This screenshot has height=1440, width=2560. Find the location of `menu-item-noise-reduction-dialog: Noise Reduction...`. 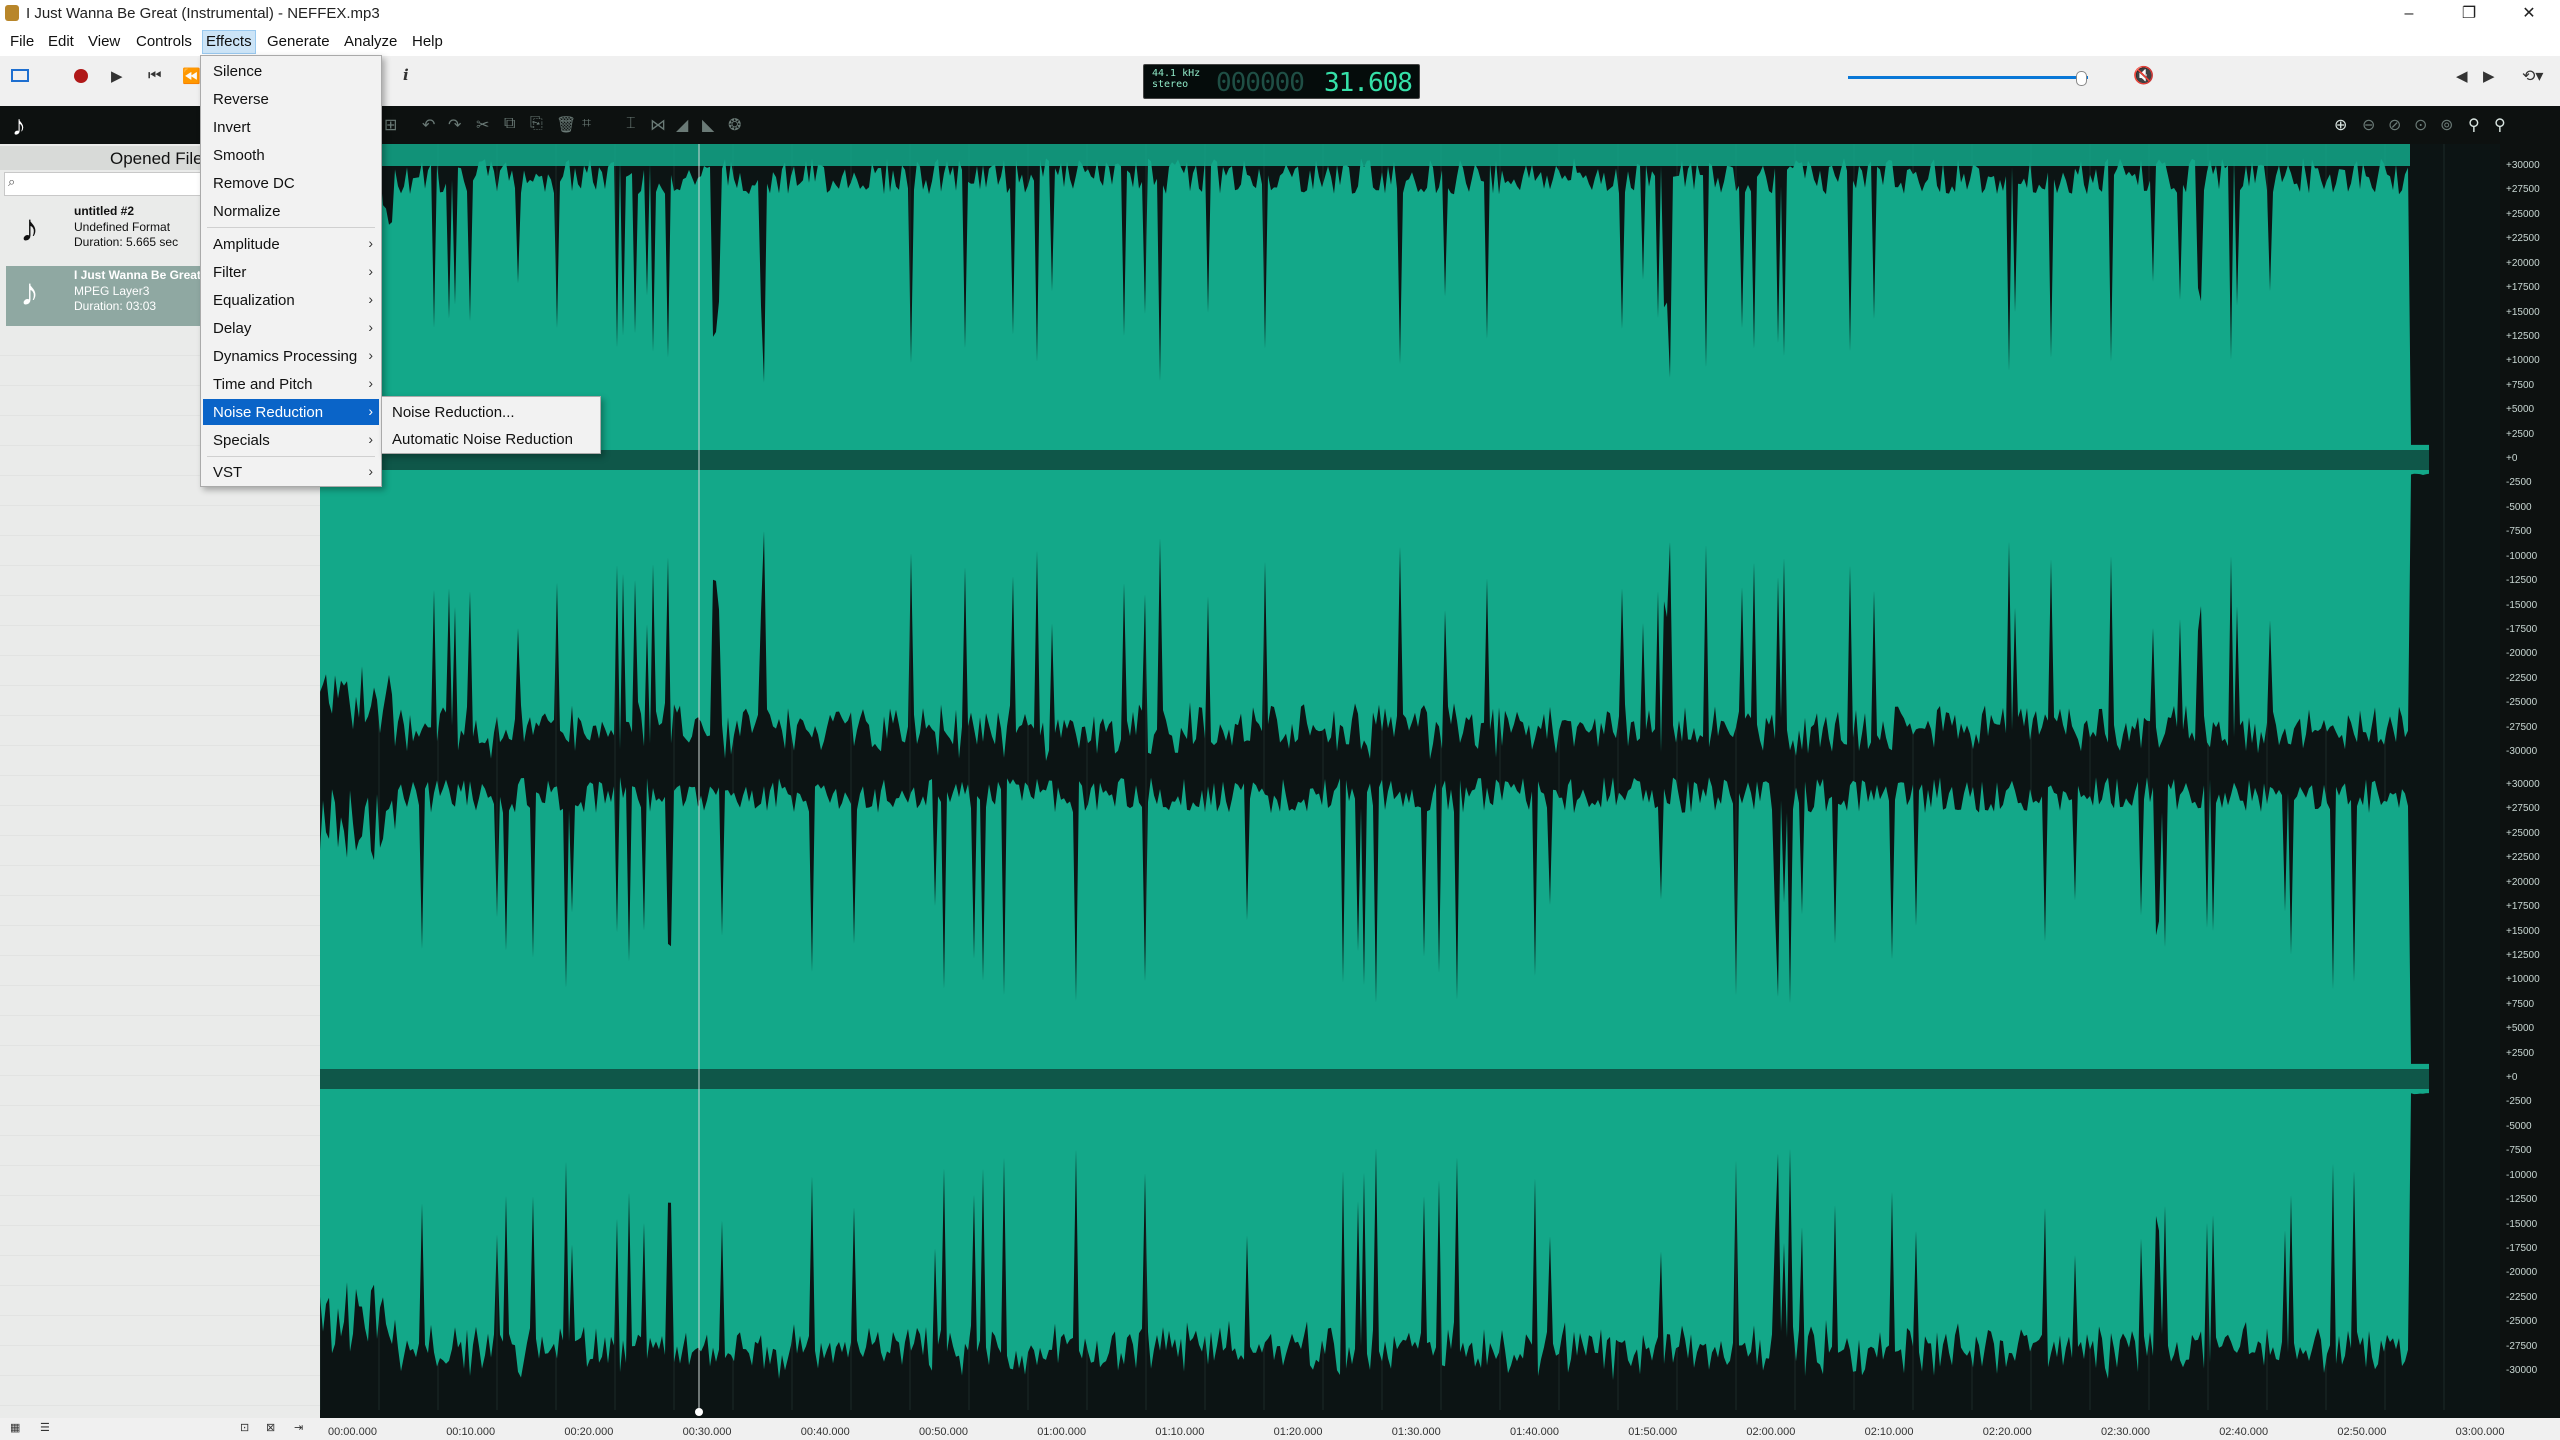

menu-item-noise-reduction-dialog: Noise Reduction... is located at coordinates (491, 412).